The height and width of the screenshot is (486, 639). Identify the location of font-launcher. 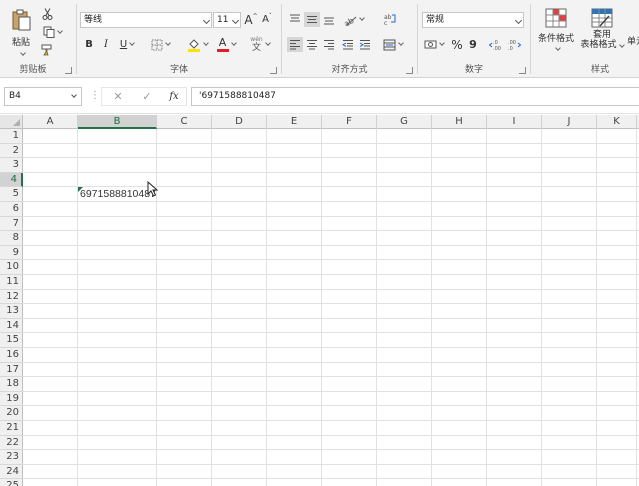
(273, 70).